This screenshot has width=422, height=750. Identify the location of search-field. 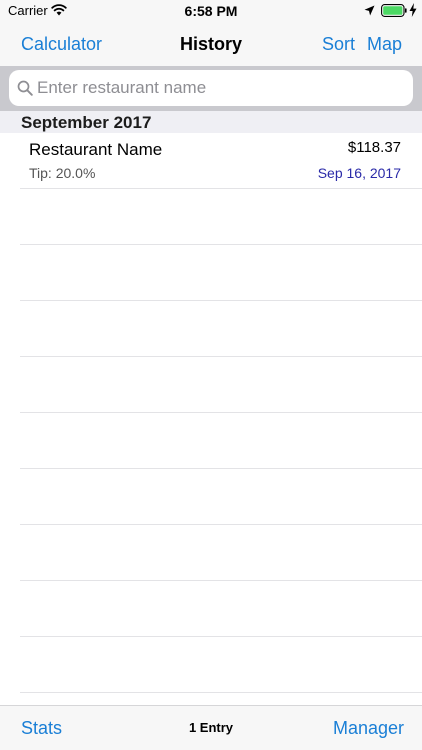
(211, 88).